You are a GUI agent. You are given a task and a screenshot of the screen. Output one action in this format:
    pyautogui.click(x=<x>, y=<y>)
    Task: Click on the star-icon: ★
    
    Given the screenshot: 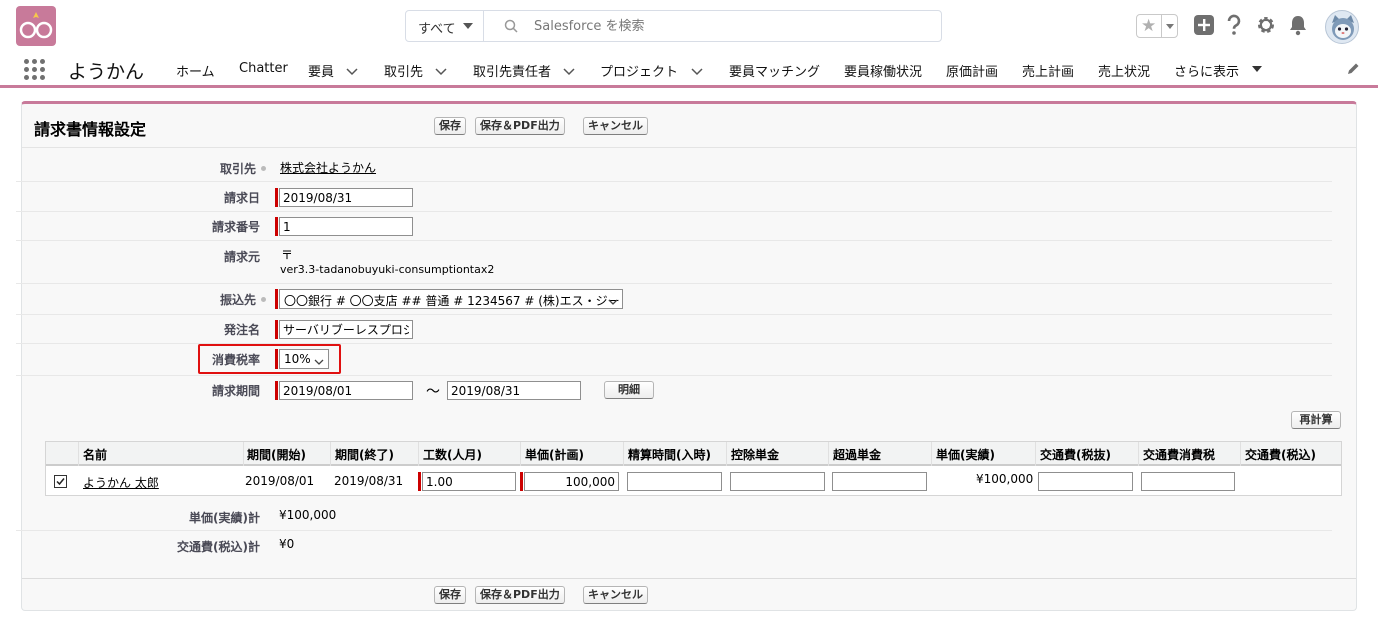 What is the action you would take?
    pyautogui.click(x=1148, y=26)
    